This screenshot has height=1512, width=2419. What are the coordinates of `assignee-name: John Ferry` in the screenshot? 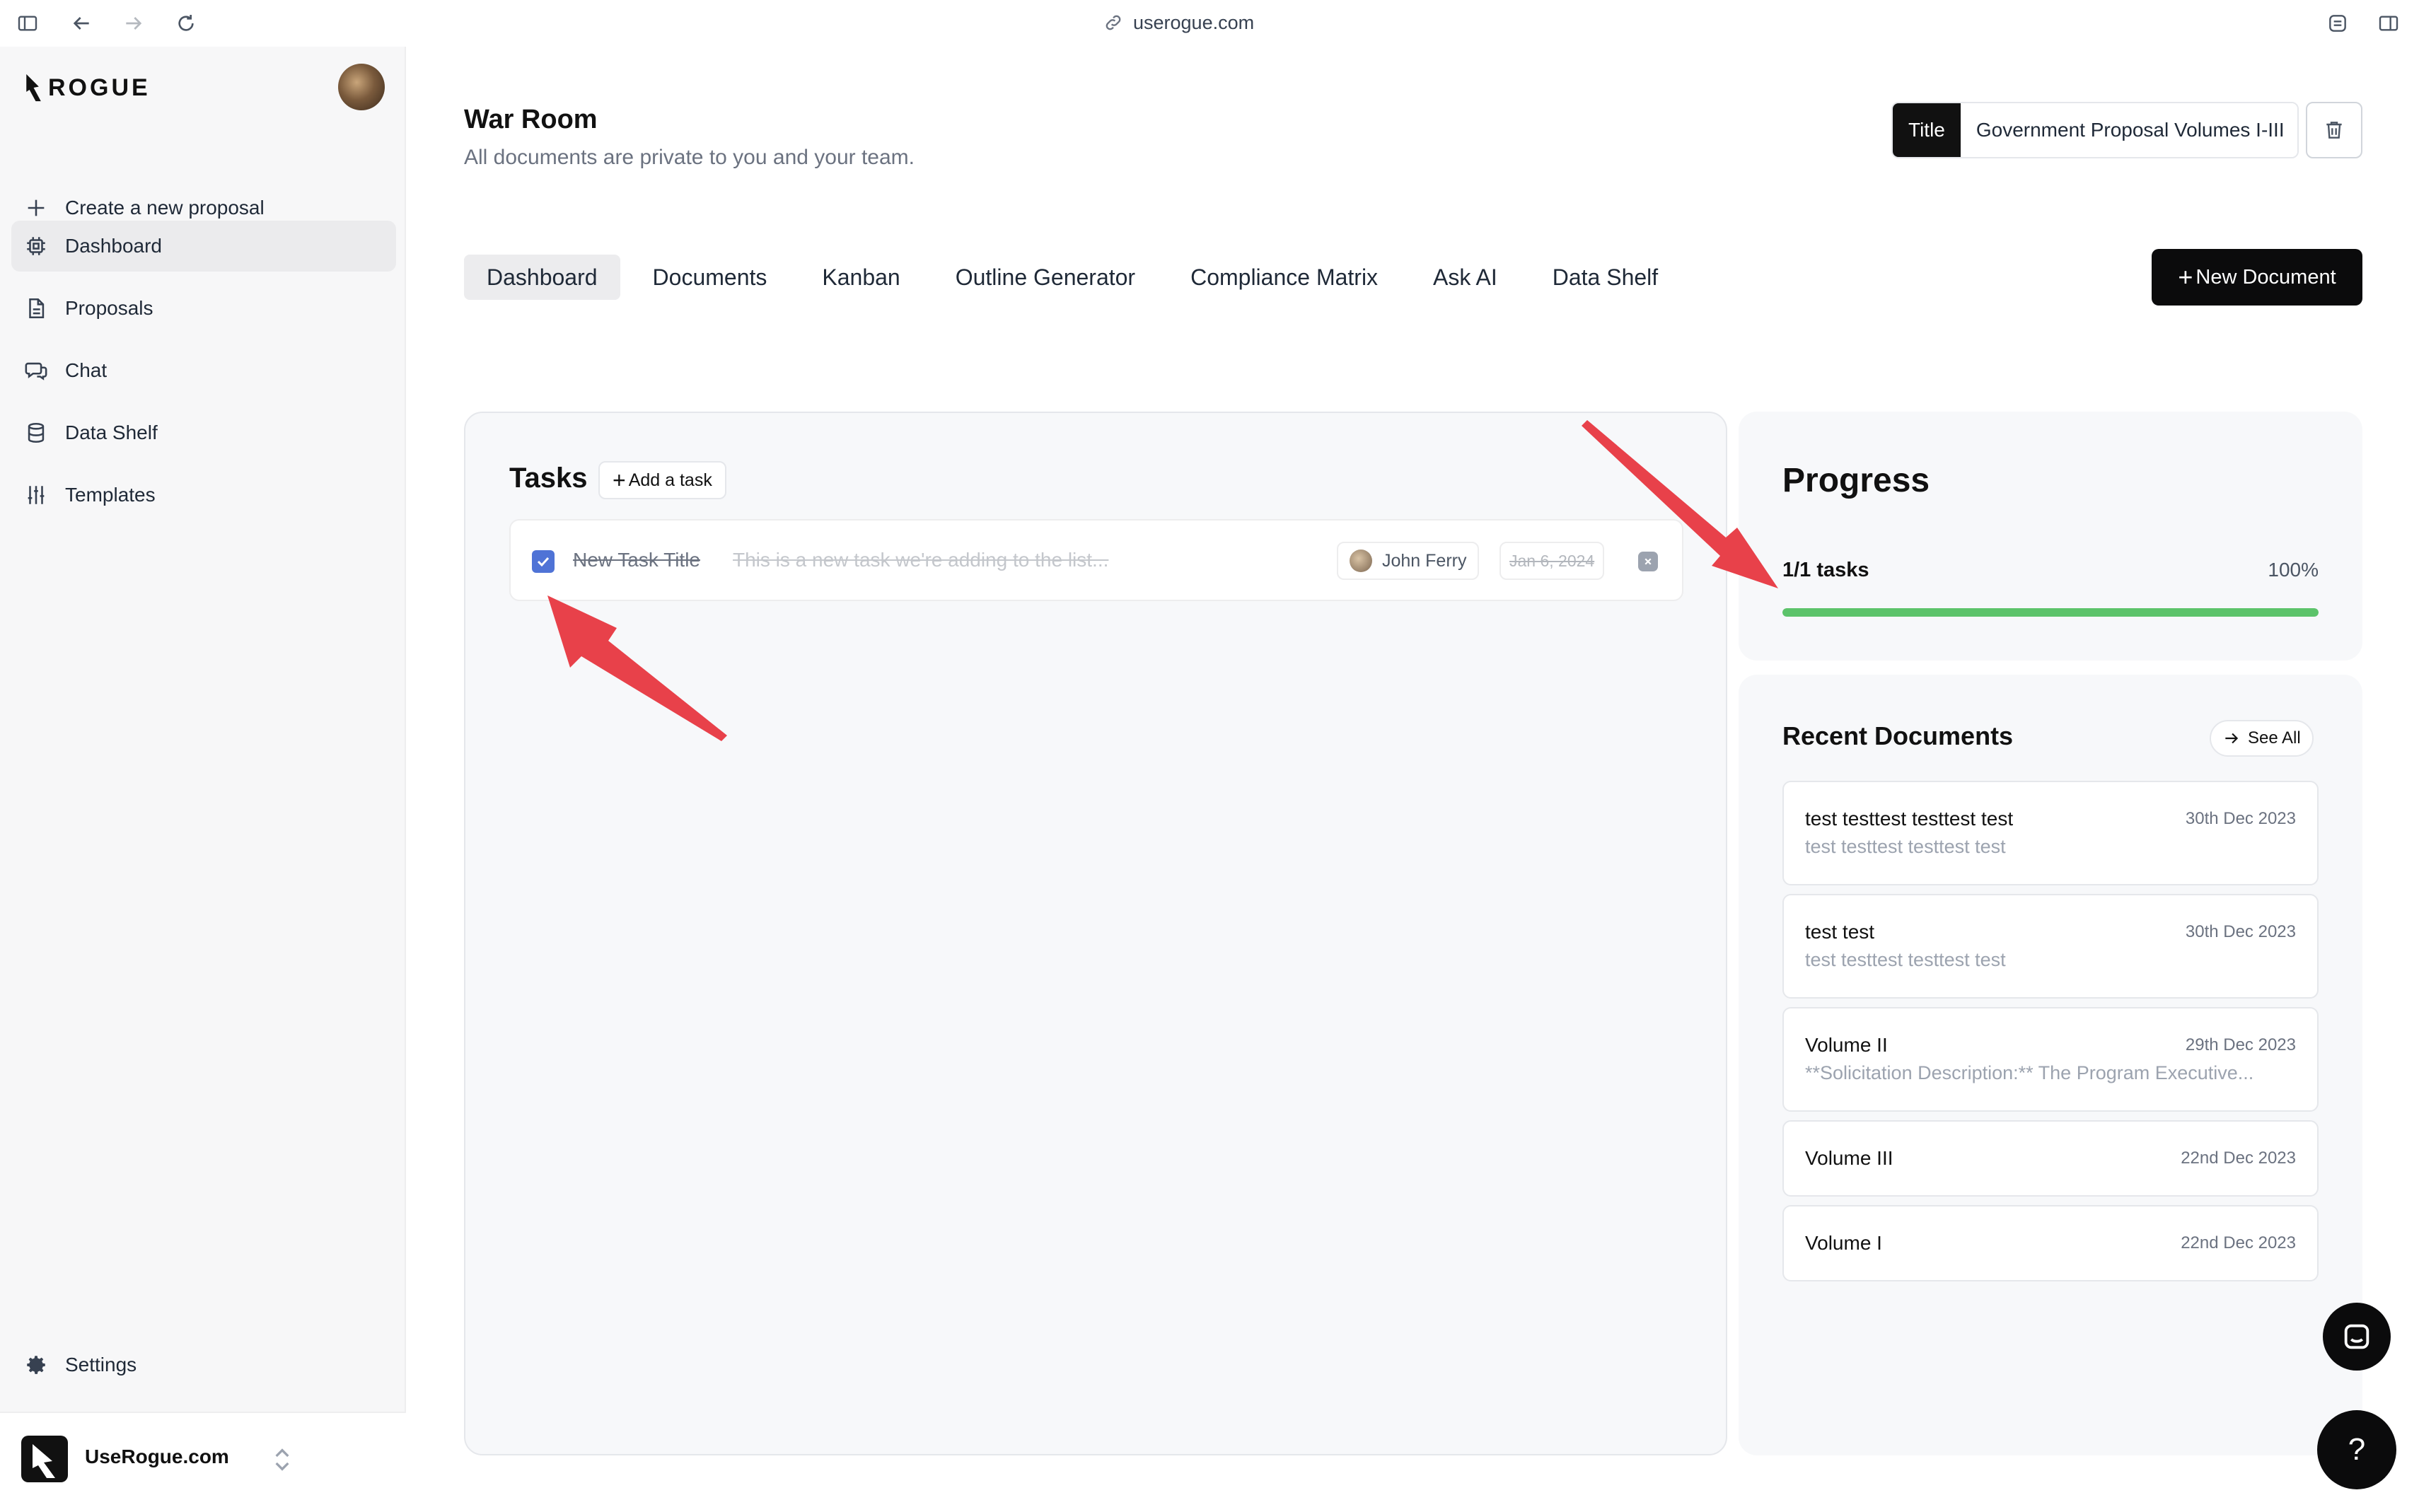 It's located at (1424, 560).